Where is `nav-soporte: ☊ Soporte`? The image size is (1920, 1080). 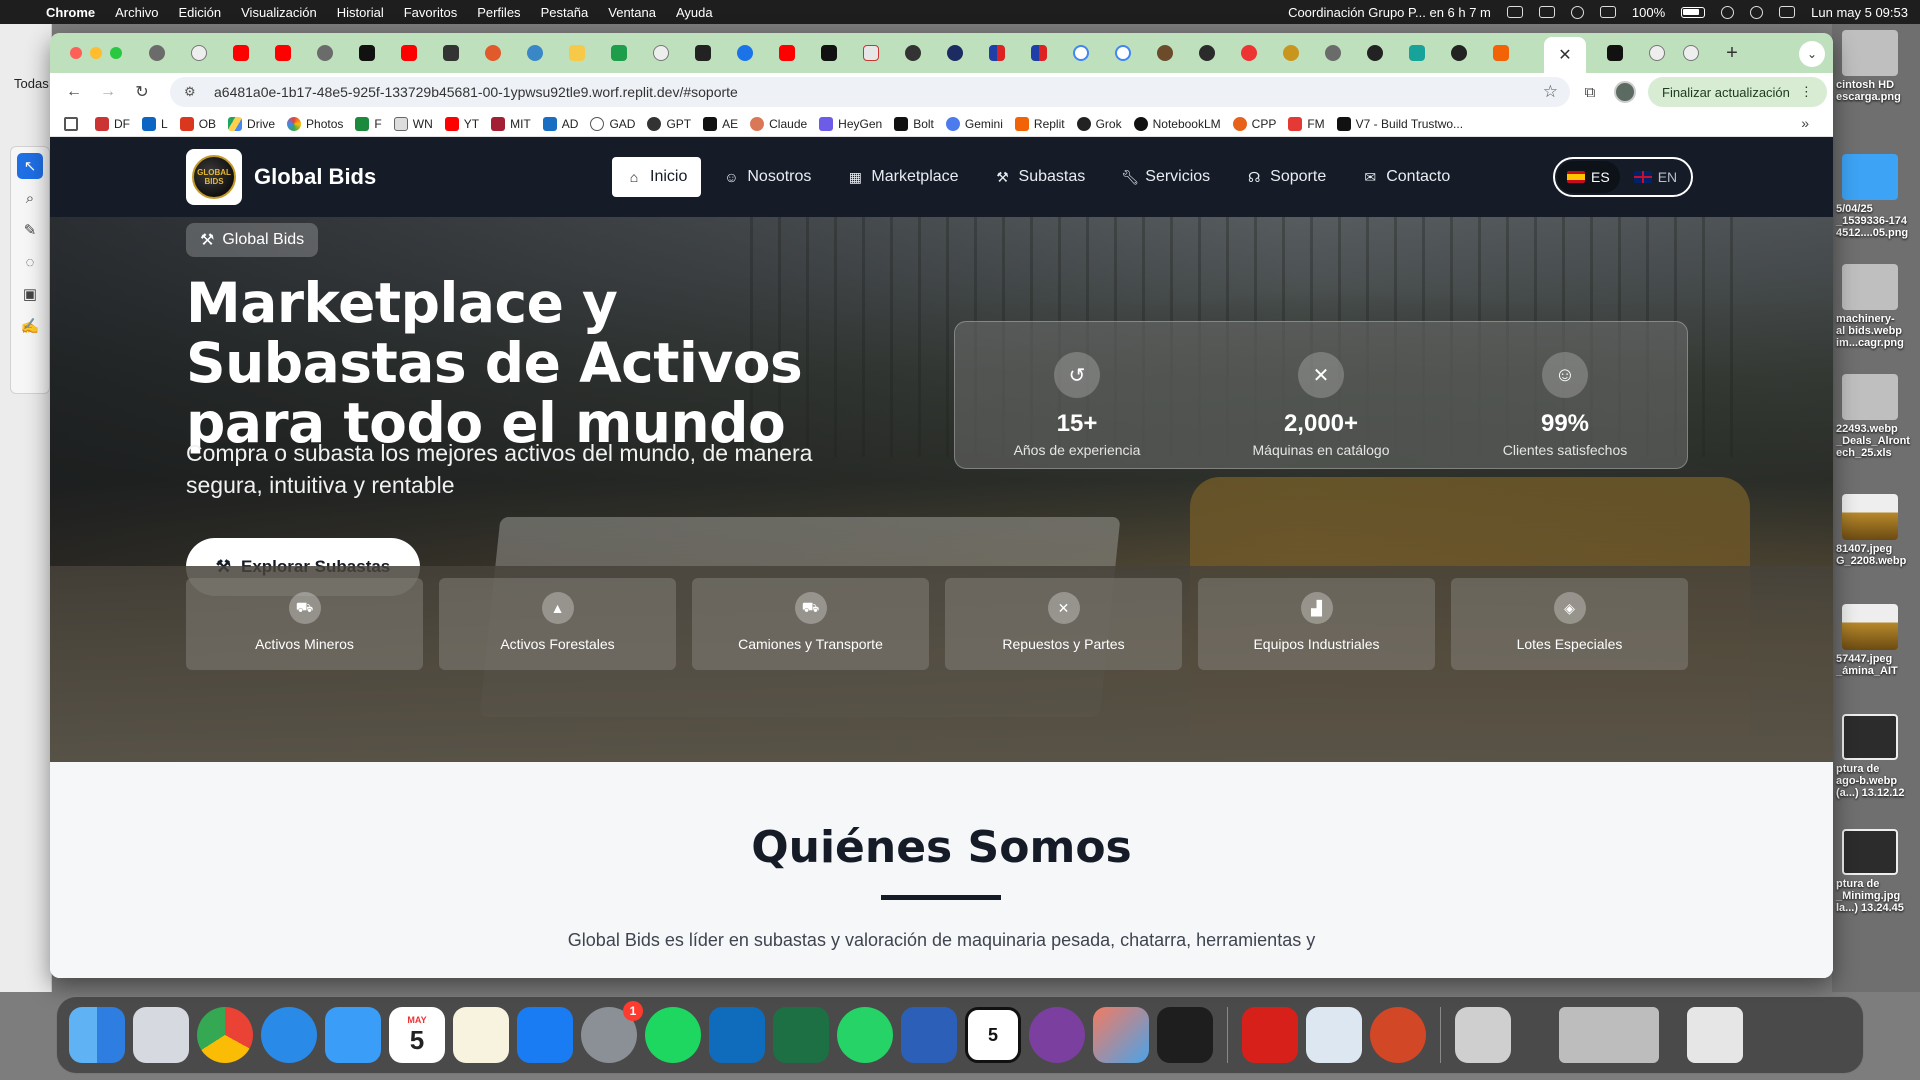
nav-soporte: ☊ Soporte is located at coordinates (1286, 177).